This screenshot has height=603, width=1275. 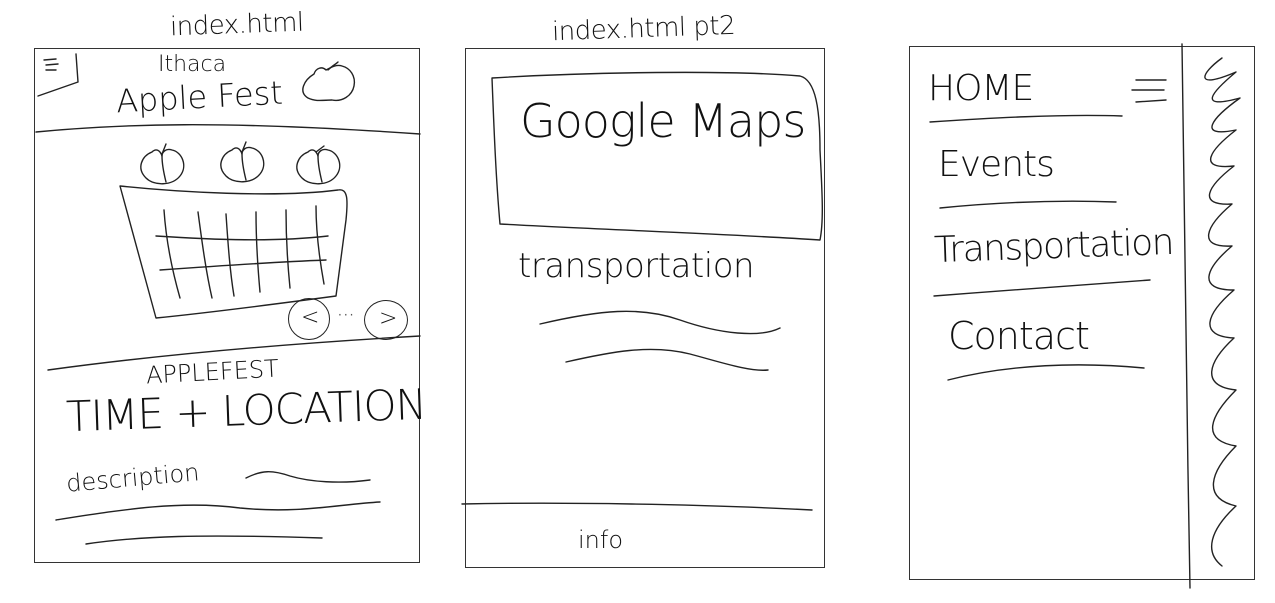 What do you see at coordinates (328, 82) in the screenshot?
I see `apple-icon` at bounding box center [328, 82].